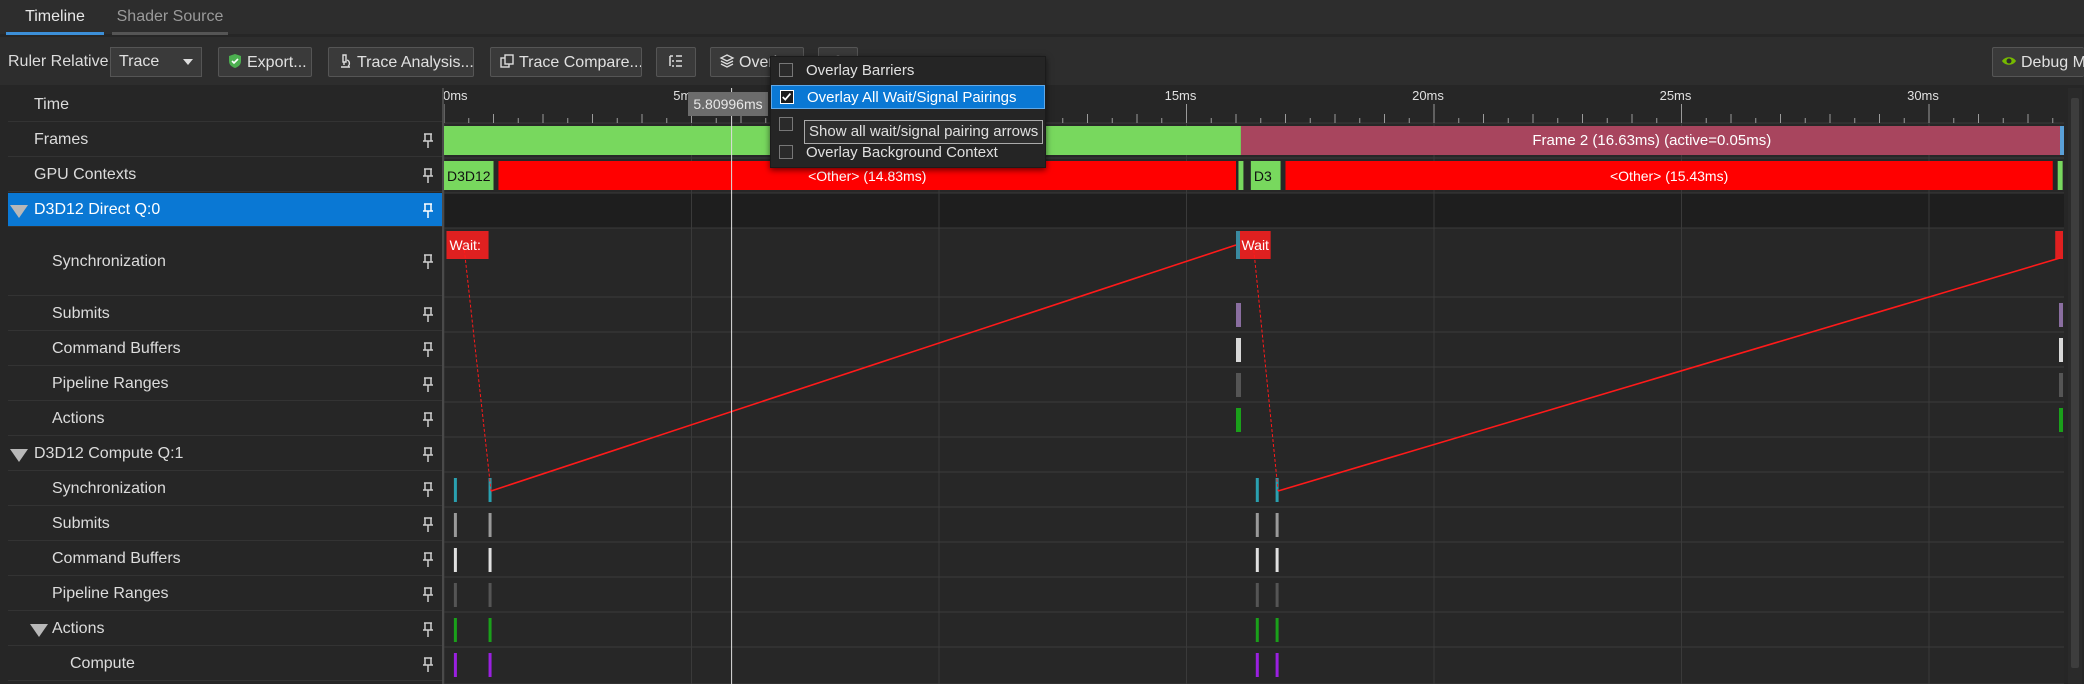 This screenshot has height=684, width=2084. I want to click on overlay-background-context-item: Overlay Background Context, so click(908, 153).